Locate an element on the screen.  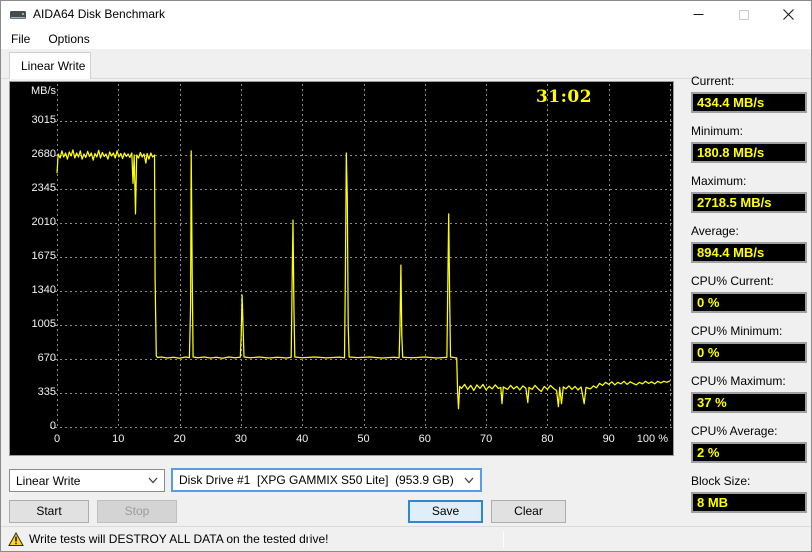
x-axis-label: 60 is located at coordinates (424, 439).